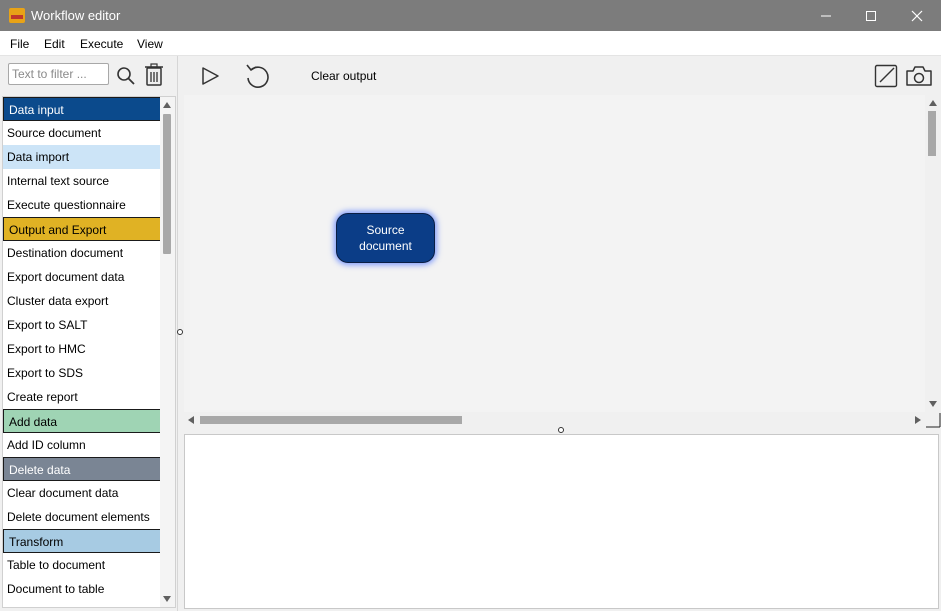  I want to click on canvas-horizontal-scrollbar, so click(554, 420).